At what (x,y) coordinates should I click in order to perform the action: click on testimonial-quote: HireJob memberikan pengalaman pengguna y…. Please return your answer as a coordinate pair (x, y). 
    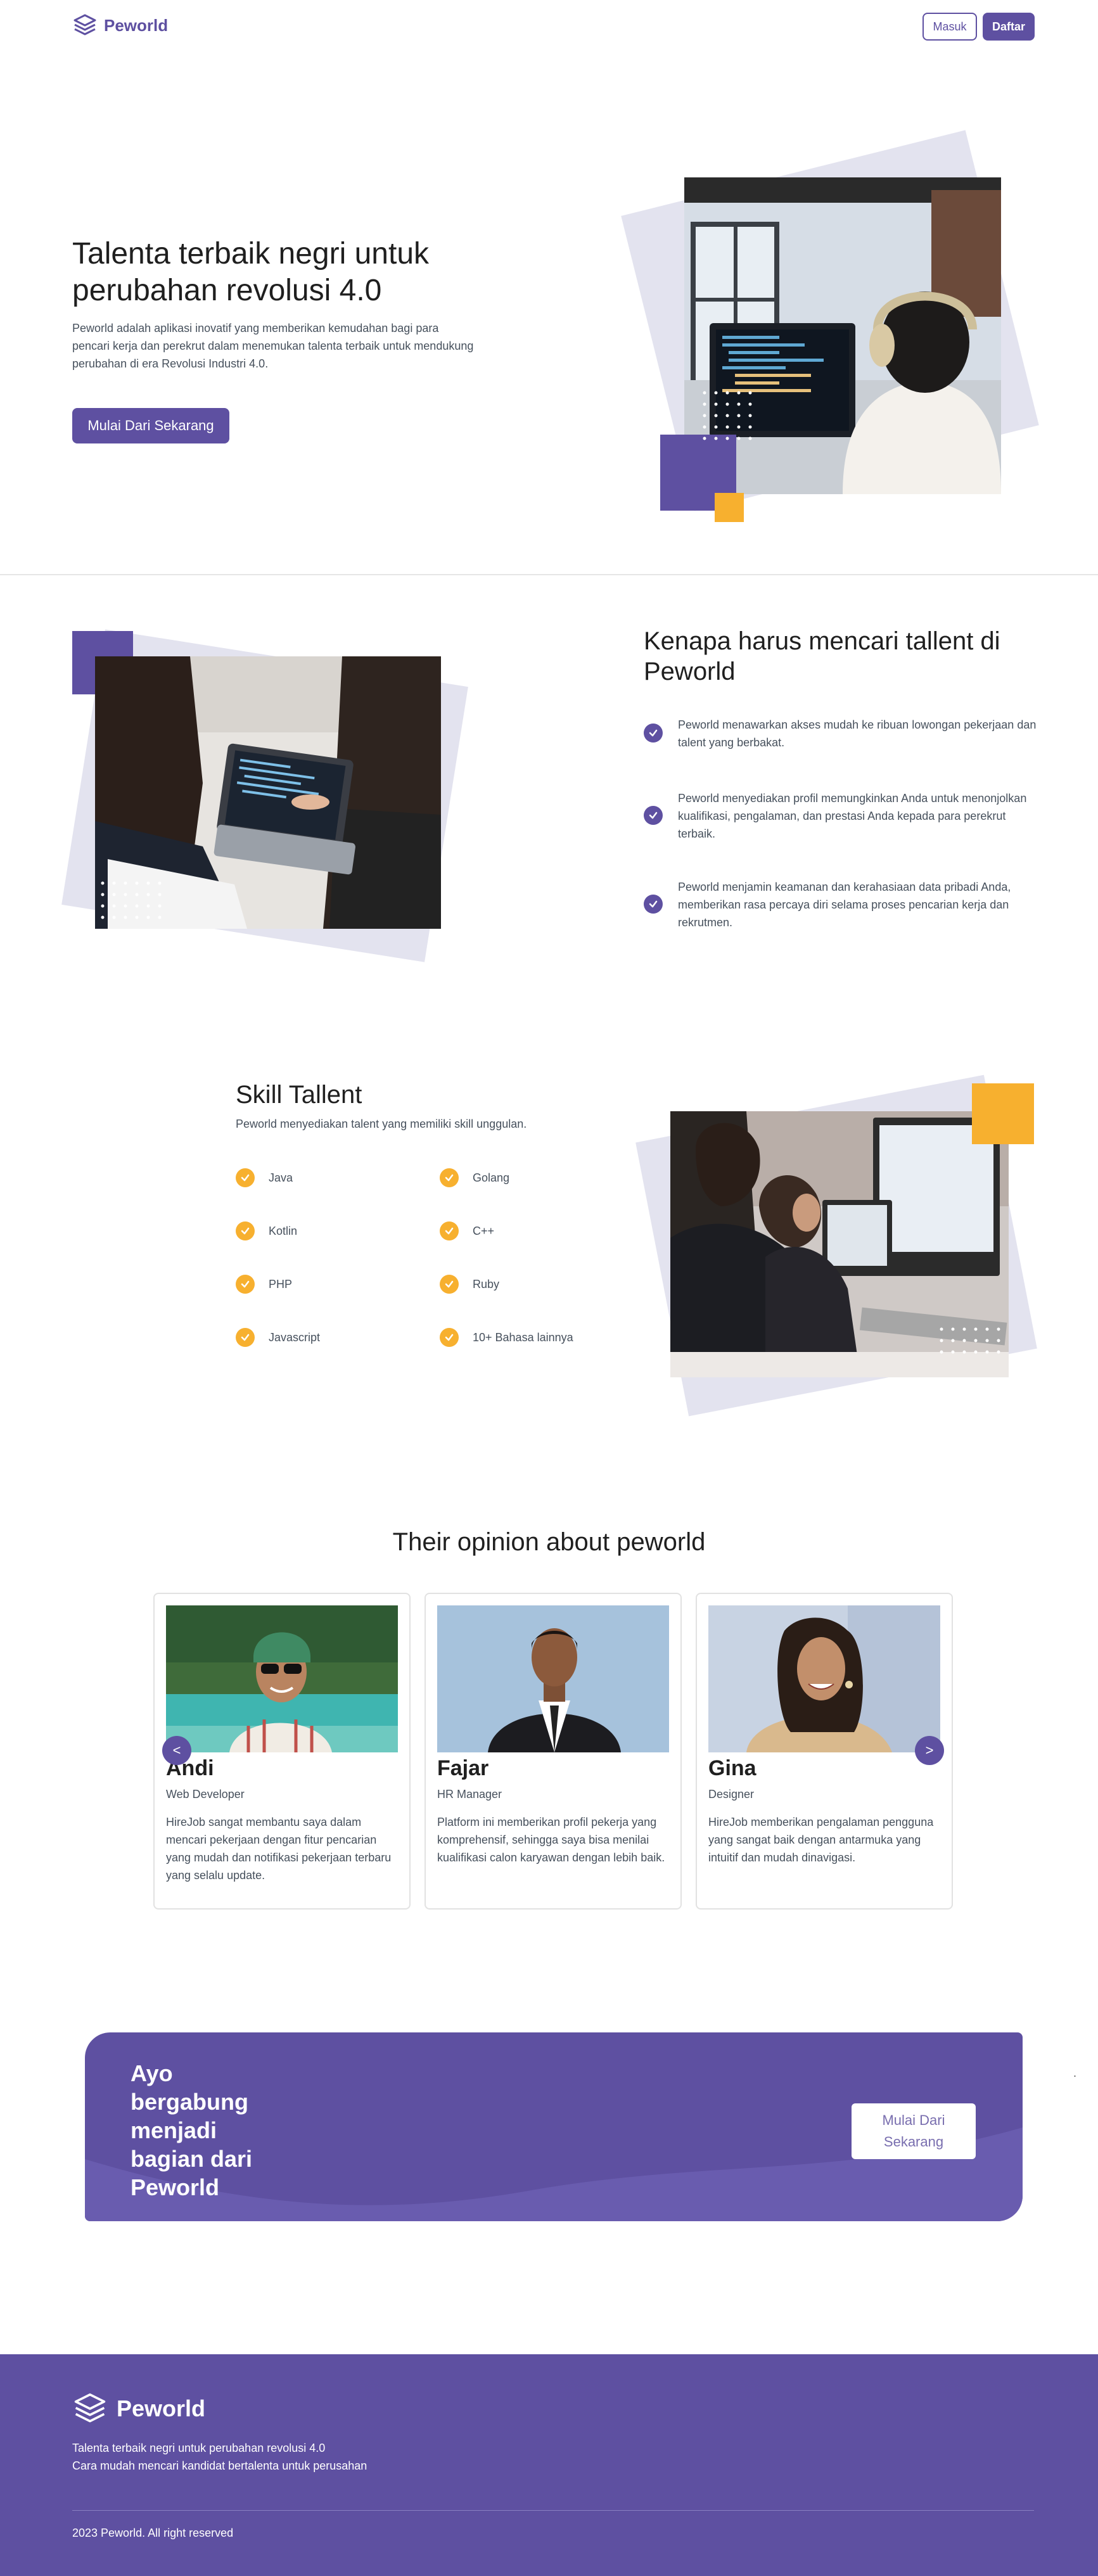
    Looking at the image, I should click on (821, 1840).